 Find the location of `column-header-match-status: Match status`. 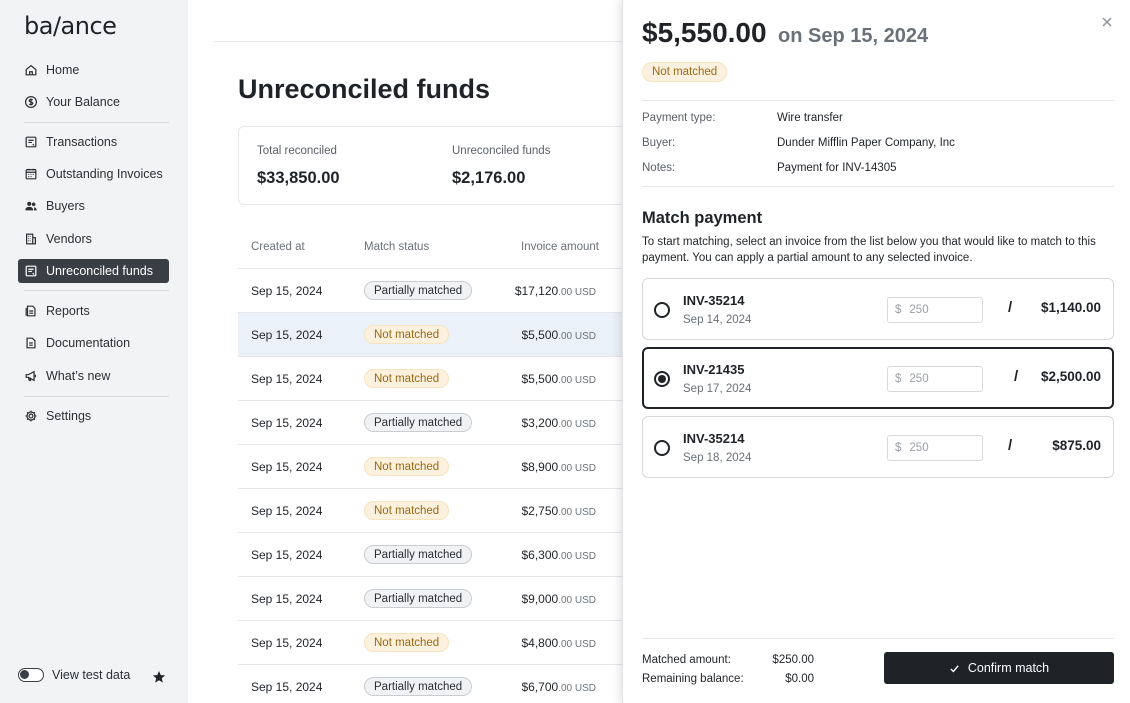

column-header-match-status: Match status is located at coordinates (396, 247).